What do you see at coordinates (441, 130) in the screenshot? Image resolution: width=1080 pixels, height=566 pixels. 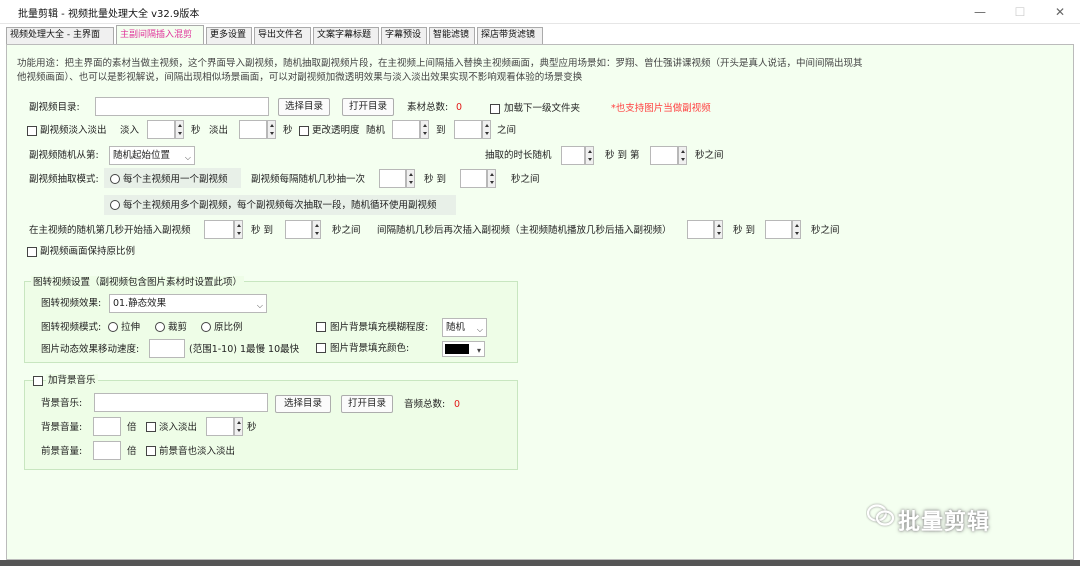 I see `opacity-to-label: 到` at bounding box center [441, 130].